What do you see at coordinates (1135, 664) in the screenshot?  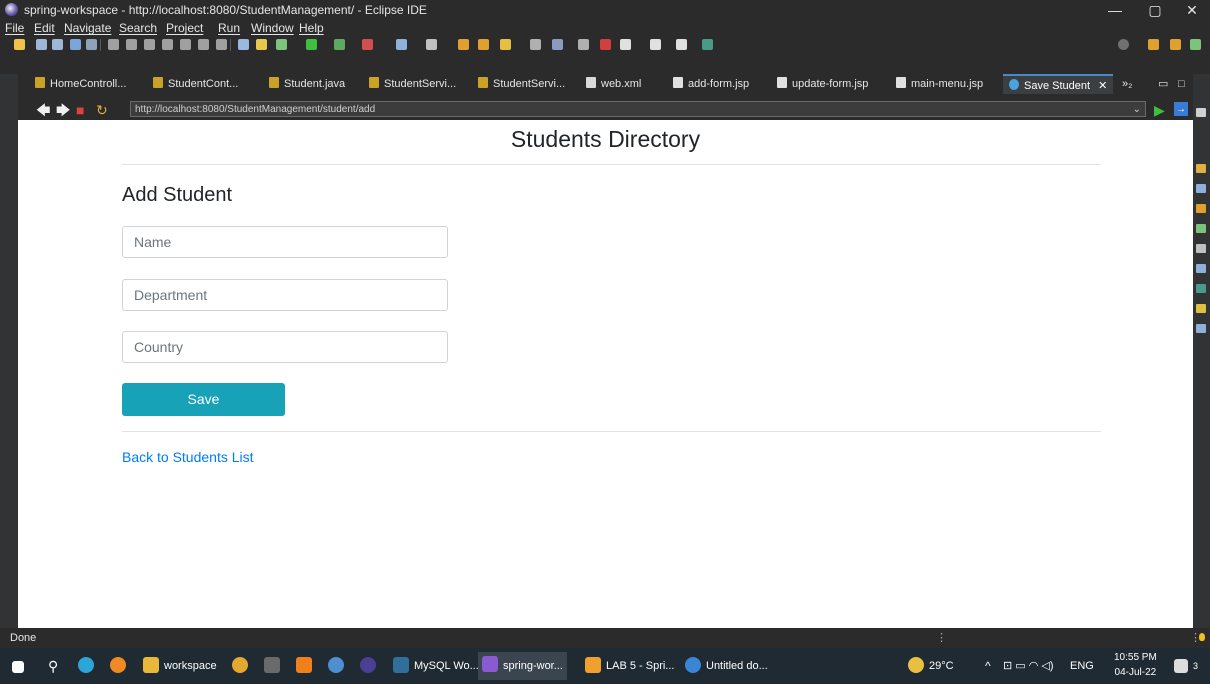 I see `clock: 10:55 PM 04-Jul-22` at bounding box center [1135, 664].